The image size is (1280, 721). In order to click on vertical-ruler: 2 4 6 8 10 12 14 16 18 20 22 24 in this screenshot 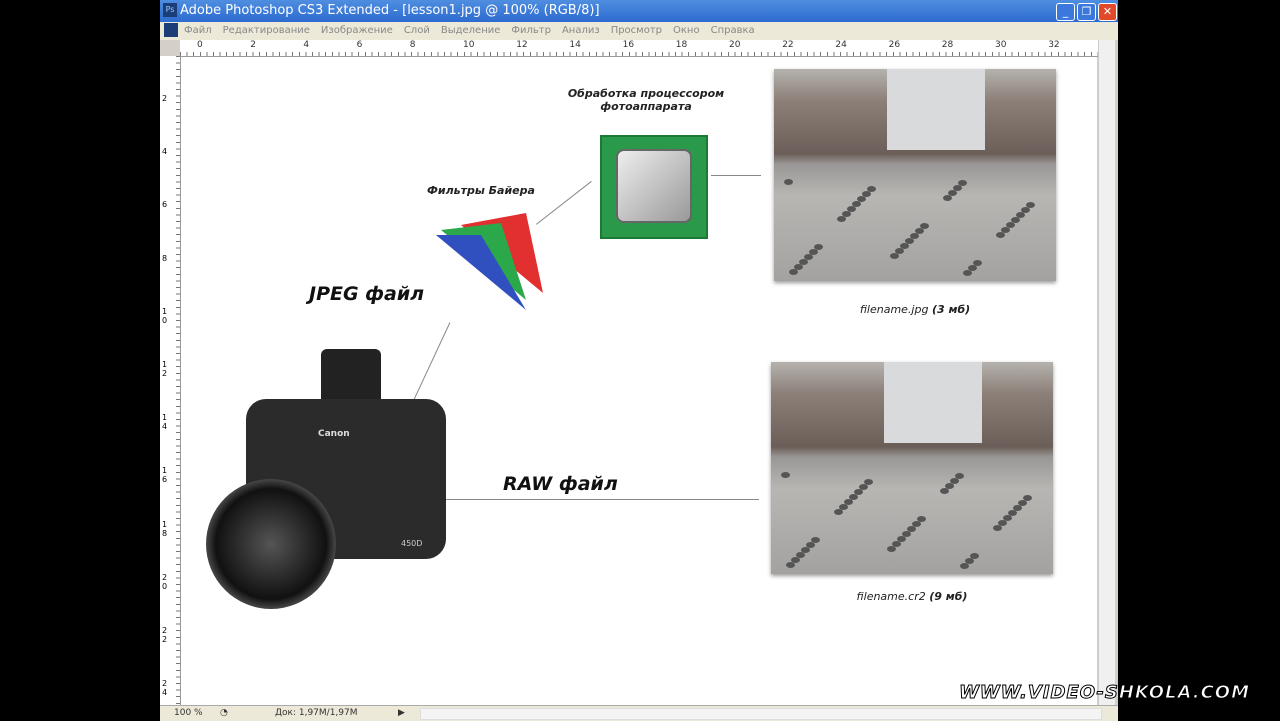, I will do `click(170, 380)`.